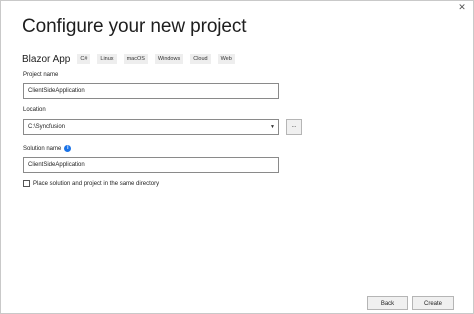 The width and height of the screenshot is (474, 314). I want to click on tag-macos: macOS, so click(135, 59).